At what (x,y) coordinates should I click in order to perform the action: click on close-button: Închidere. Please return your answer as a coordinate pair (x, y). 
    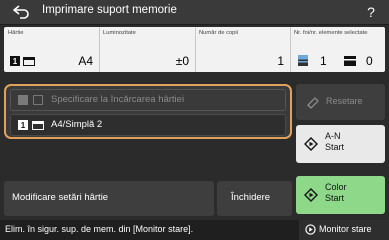
    Looking at the image, I should click on (254, 198).